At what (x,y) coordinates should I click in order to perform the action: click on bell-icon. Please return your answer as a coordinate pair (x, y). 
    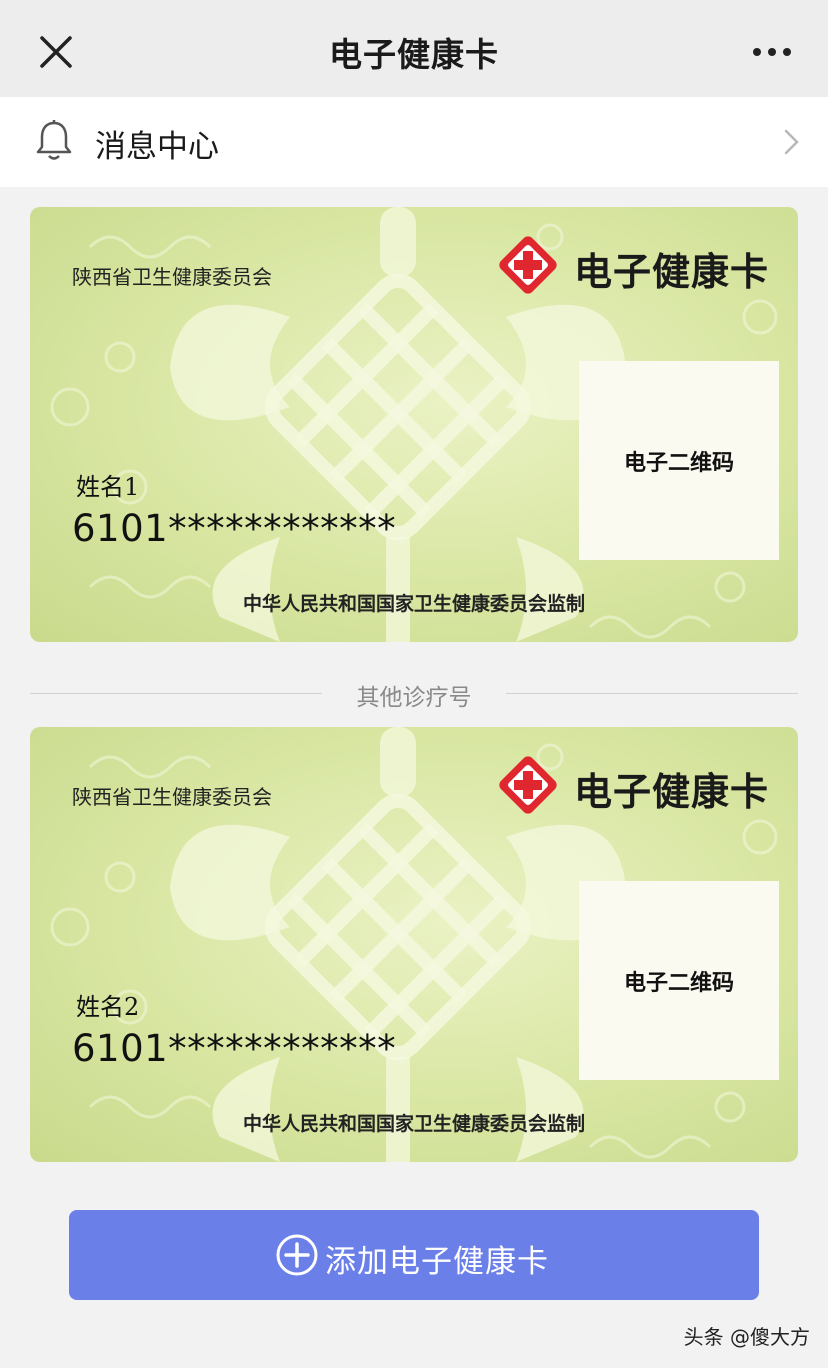
    Looking at the image, I should click on (54, 140).